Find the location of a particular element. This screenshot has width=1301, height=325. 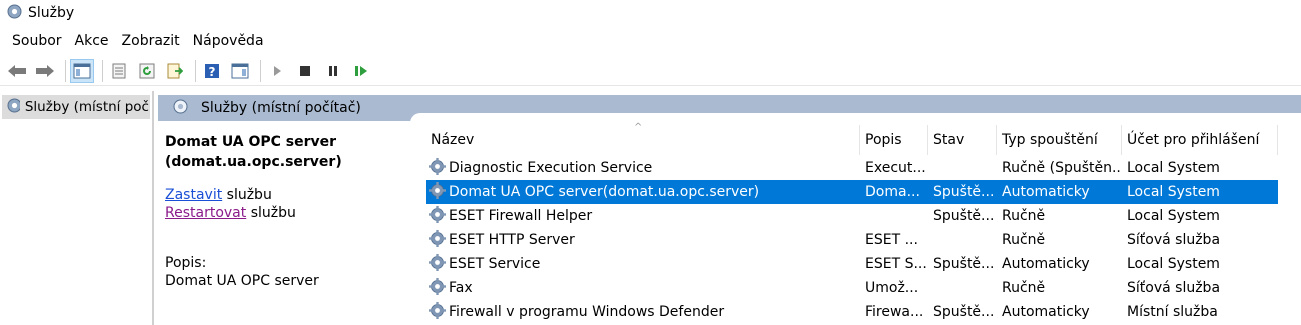

service-name: Diagnostic Execution Service is located at coordinates (551, 168).